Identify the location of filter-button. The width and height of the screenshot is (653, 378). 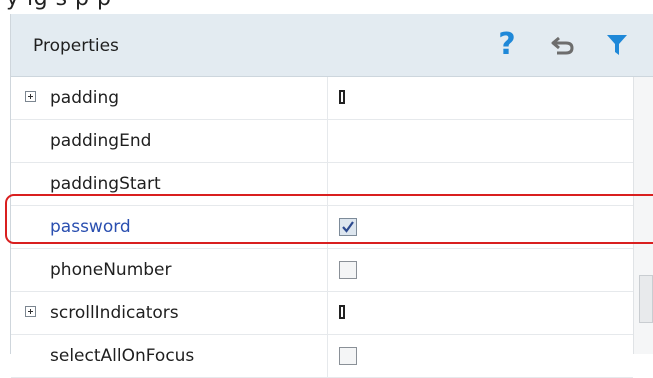
(617, 45).